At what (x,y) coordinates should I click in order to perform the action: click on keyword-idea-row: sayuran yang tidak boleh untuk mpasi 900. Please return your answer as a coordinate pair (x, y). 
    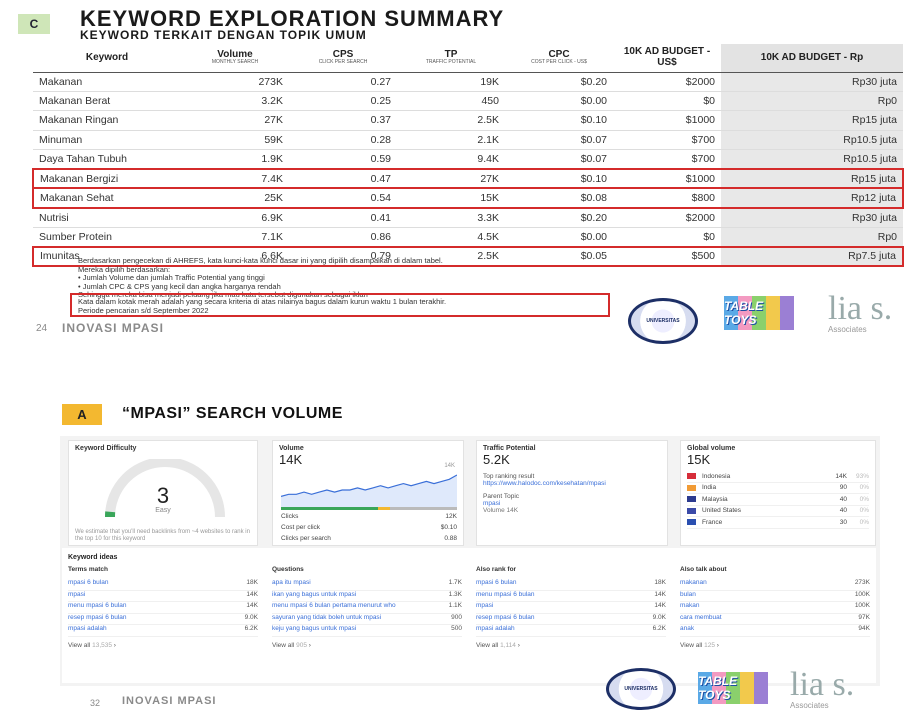
    Looking at the image, I should click on (367, 619).